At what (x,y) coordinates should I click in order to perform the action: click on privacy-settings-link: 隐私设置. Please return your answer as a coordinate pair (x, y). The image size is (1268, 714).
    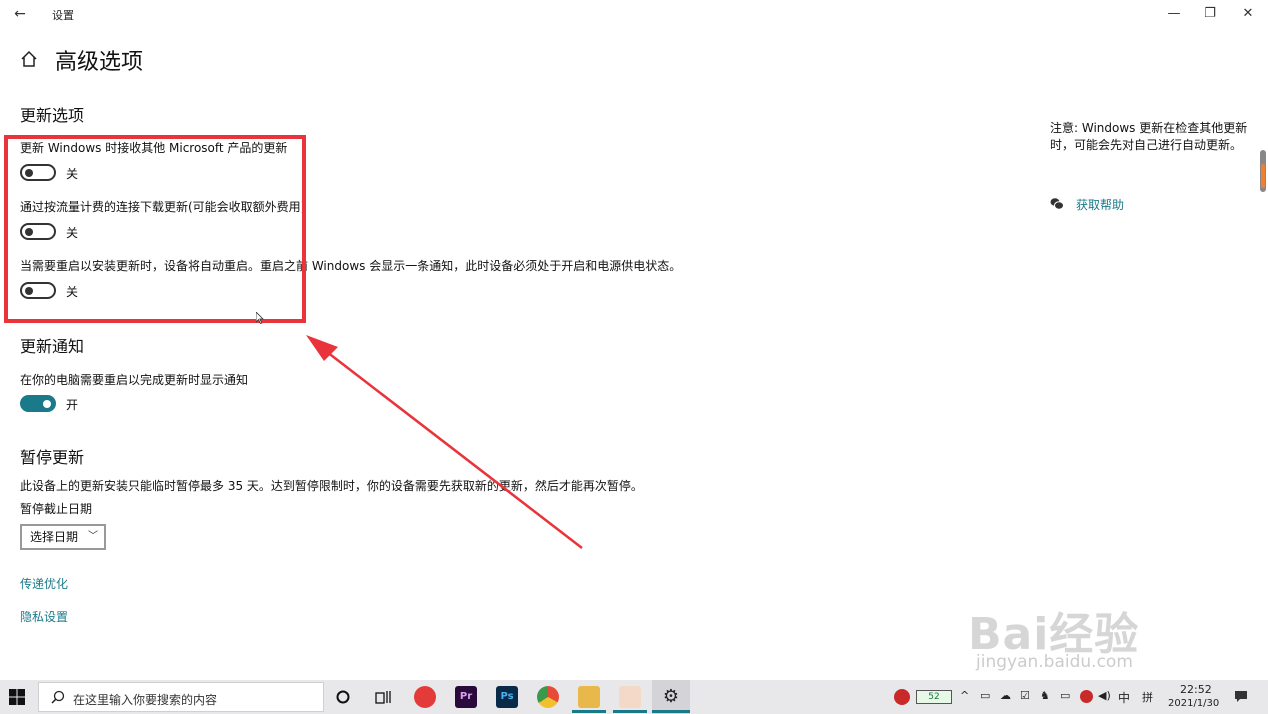
    Looking at the image, I should click on (44, 616).